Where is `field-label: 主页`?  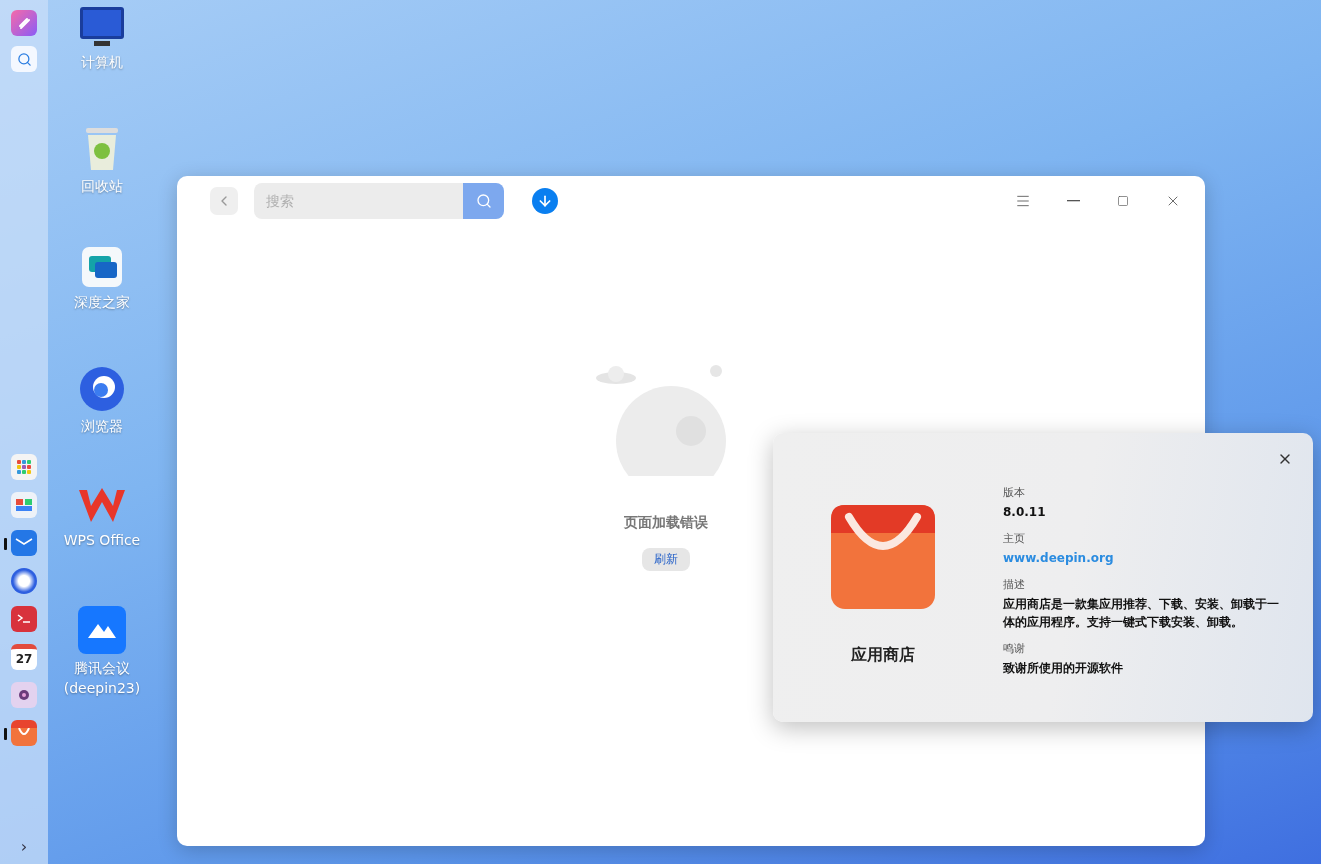
field-label: 主页 is located at coordinates (1014, 538).